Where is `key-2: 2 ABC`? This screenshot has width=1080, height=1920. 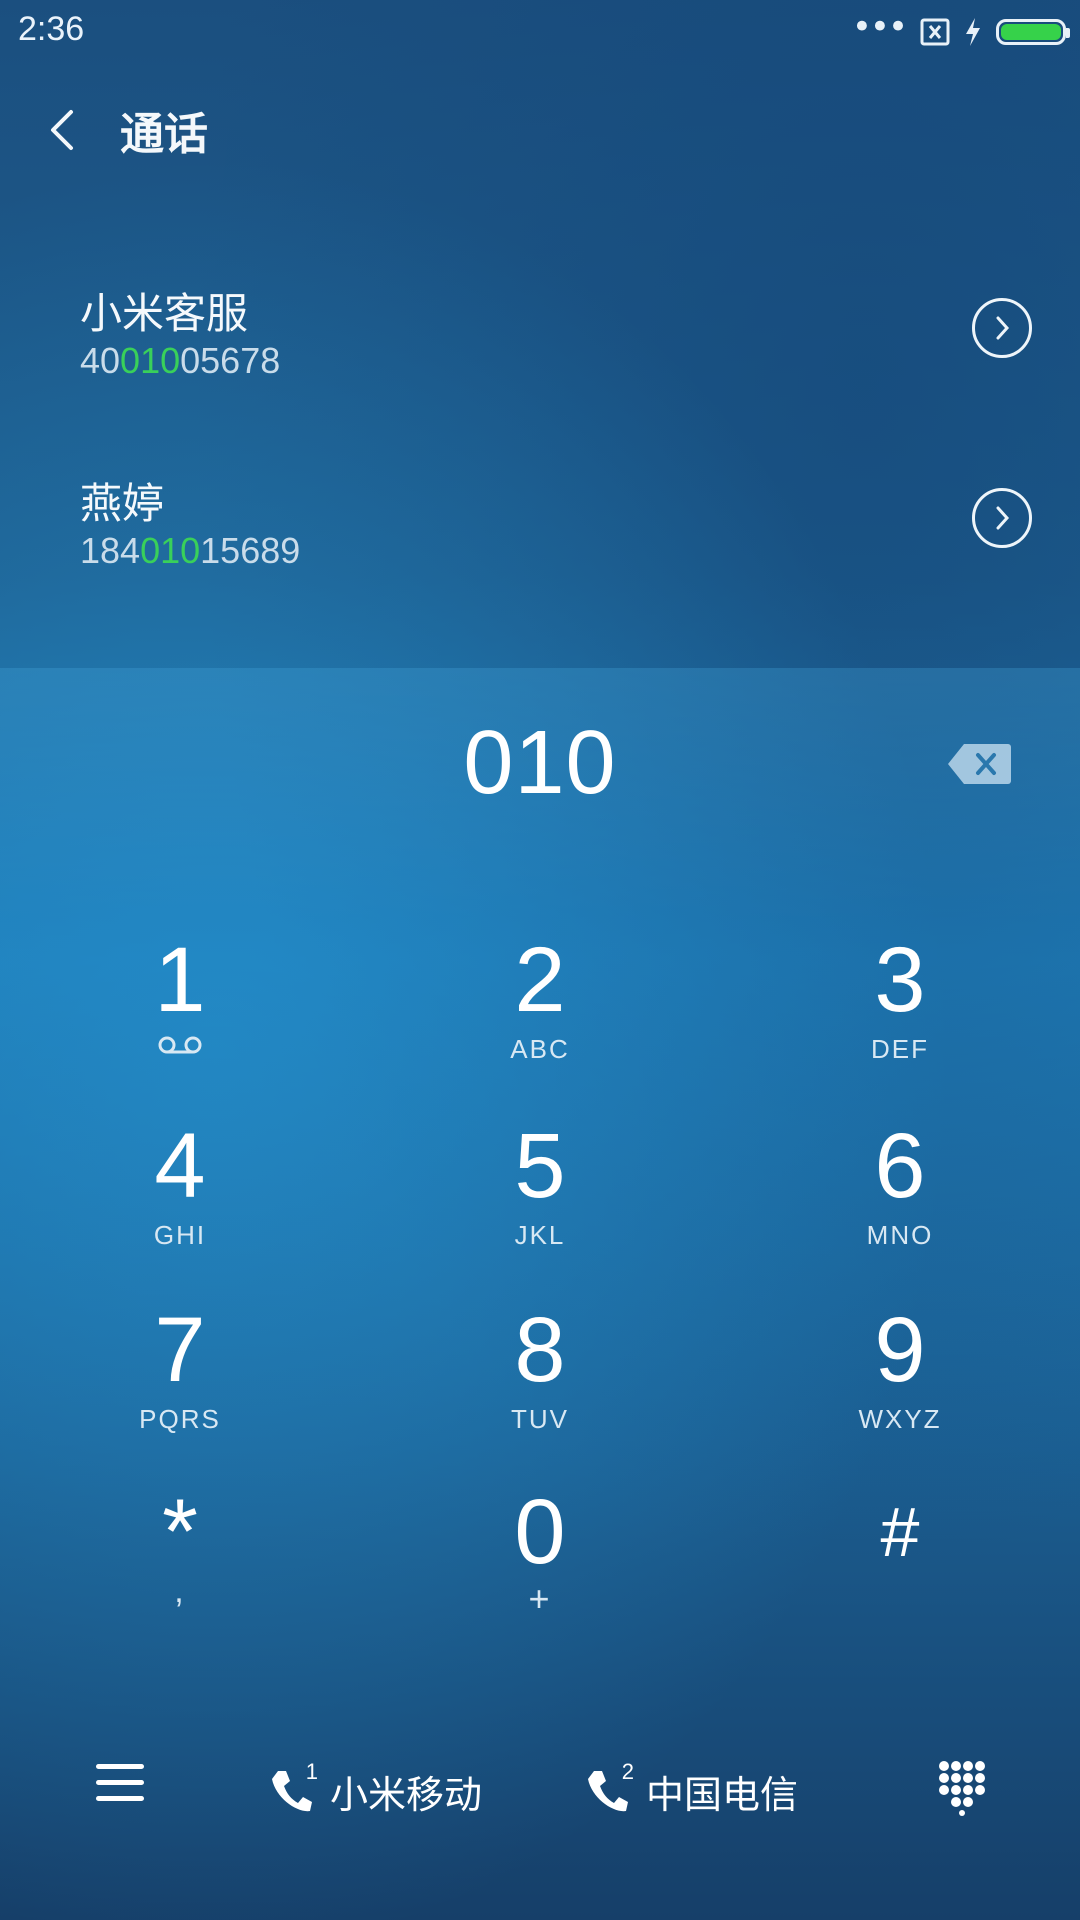
key-2: 2 ABC is located at coordinates (540, 1010).